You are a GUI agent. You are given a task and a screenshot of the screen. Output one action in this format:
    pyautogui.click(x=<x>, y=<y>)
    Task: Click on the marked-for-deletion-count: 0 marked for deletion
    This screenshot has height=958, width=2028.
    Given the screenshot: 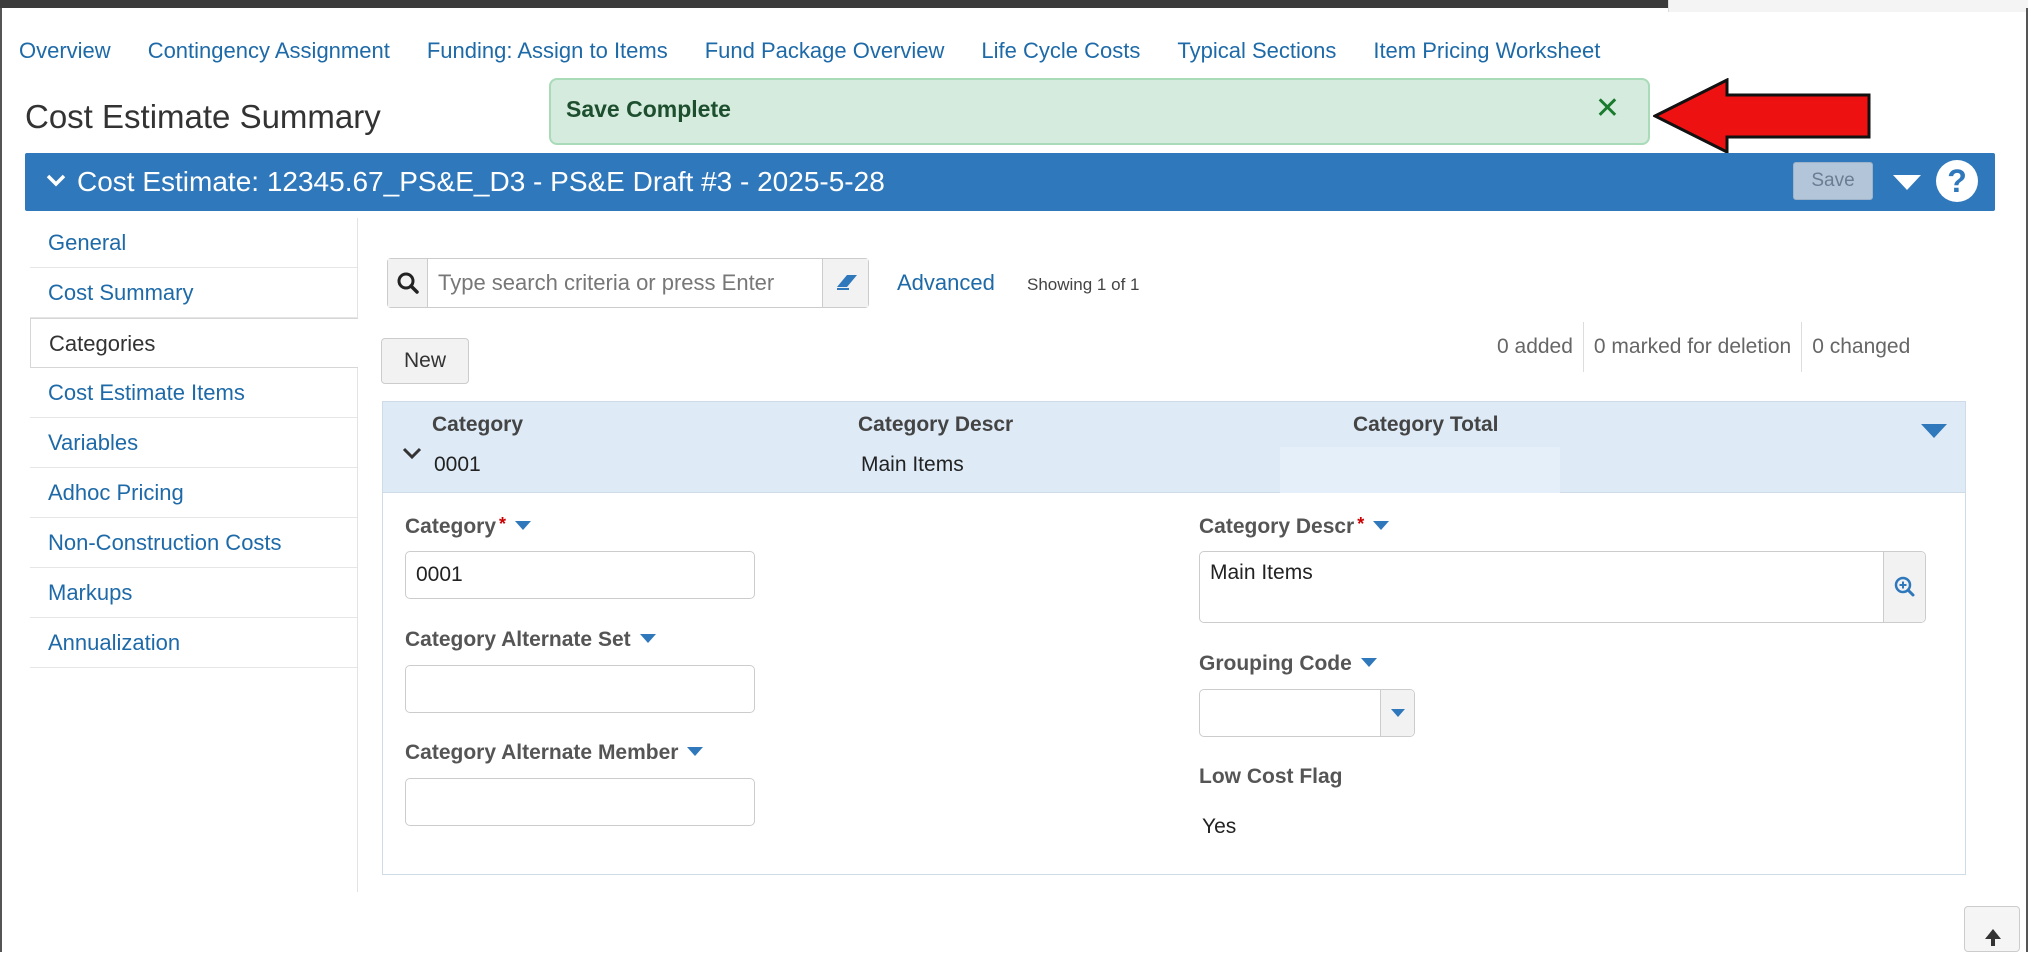 What is the action you would take?
    pyautogui.click(x=1692, y=346)
    